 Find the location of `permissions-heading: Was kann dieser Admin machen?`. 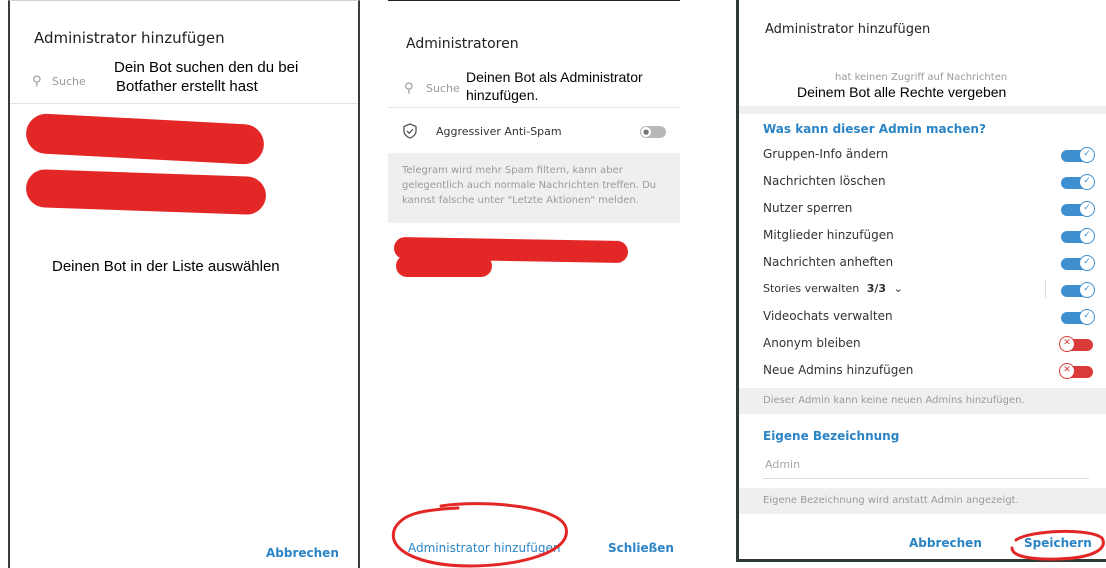

permissions-heading: Was kann dieser Admin machen? is located at coordinates (874, 129).